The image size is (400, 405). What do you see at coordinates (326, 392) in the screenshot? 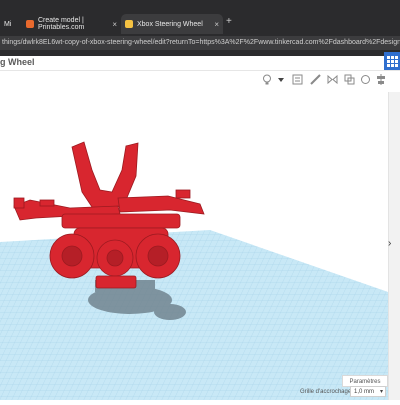
I see `snap-grid-label: Grille d'accrochage` at bounding box center [326, 392].